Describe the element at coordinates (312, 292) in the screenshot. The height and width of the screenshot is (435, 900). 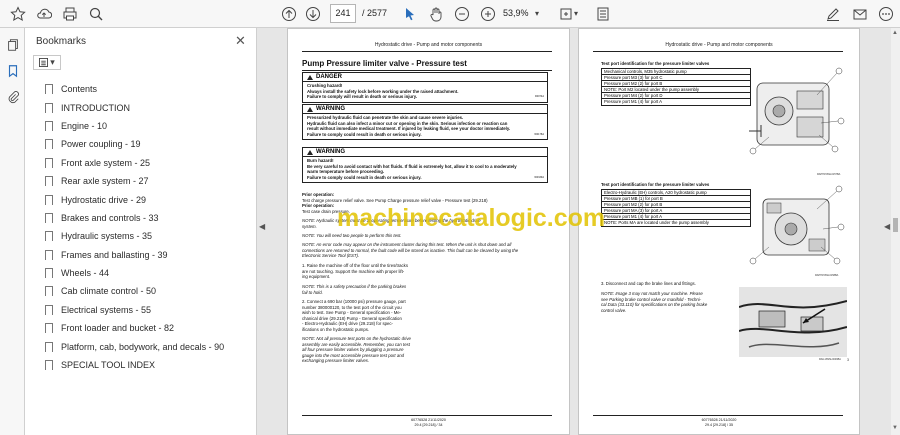
I see `note-text: fail to hold.` at that location.